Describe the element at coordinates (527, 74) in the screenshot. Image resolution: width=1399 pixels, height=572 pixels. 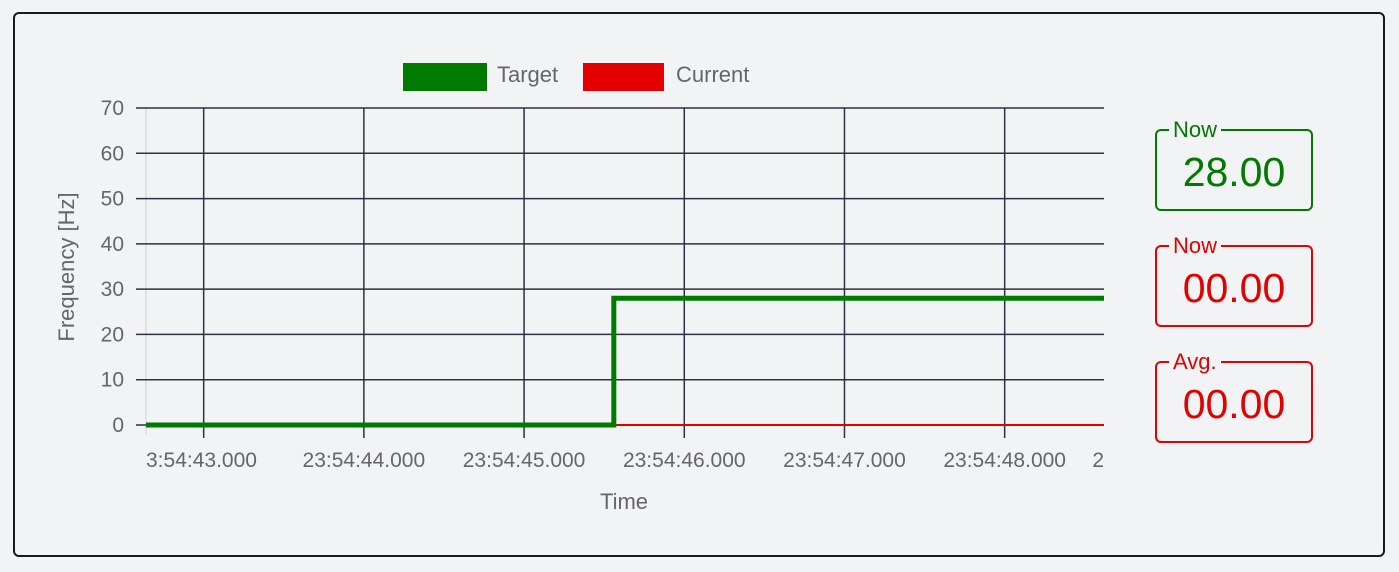
I see `legend-target-label: Target` at that location.